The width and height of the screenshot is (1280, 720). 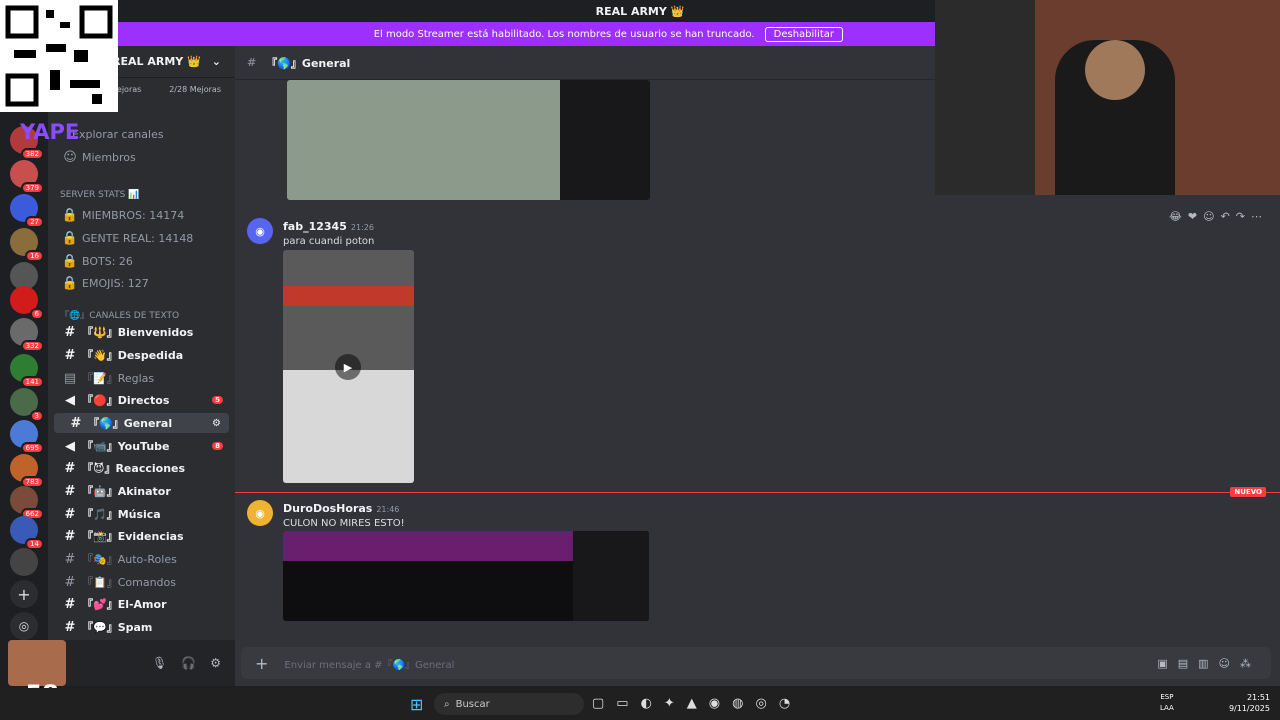 What do you see at coordinates (141, 378) in the screenshot?
I see `channel-item: ▤ 『📝』Reglas` at bounding box center [141, 378].